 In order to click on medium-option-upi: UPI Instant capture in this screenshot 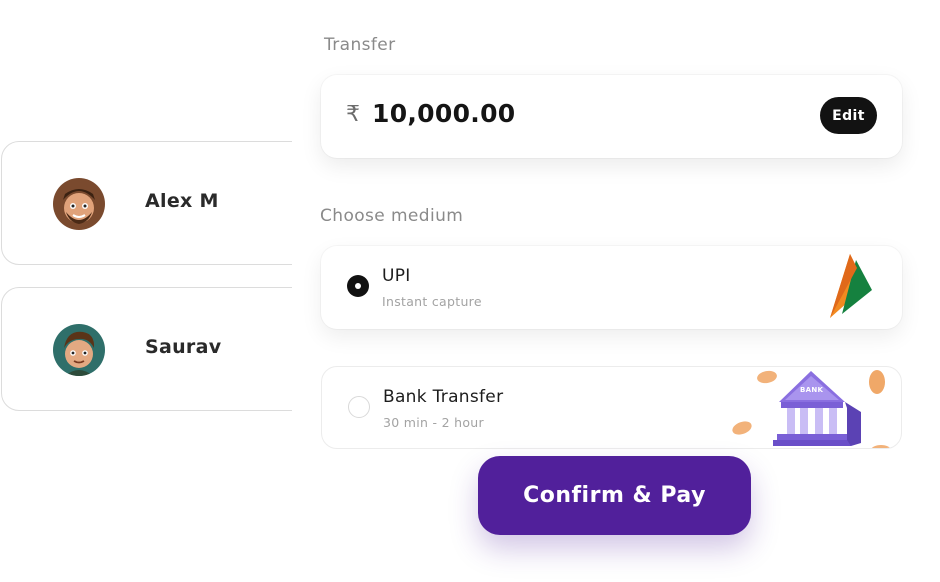, I will do `click(611, 287)`.